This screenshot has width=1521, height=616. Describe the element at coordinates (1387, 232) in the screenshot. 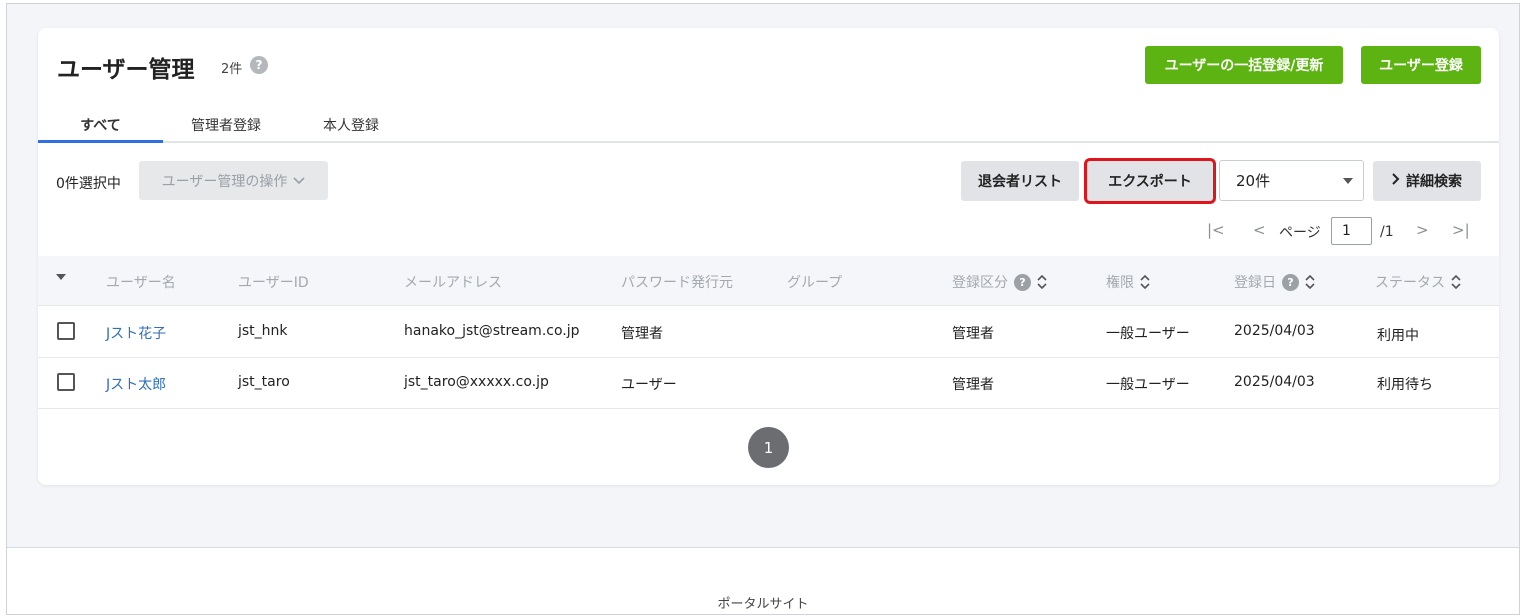

I see `total-pages: /1` at that location.